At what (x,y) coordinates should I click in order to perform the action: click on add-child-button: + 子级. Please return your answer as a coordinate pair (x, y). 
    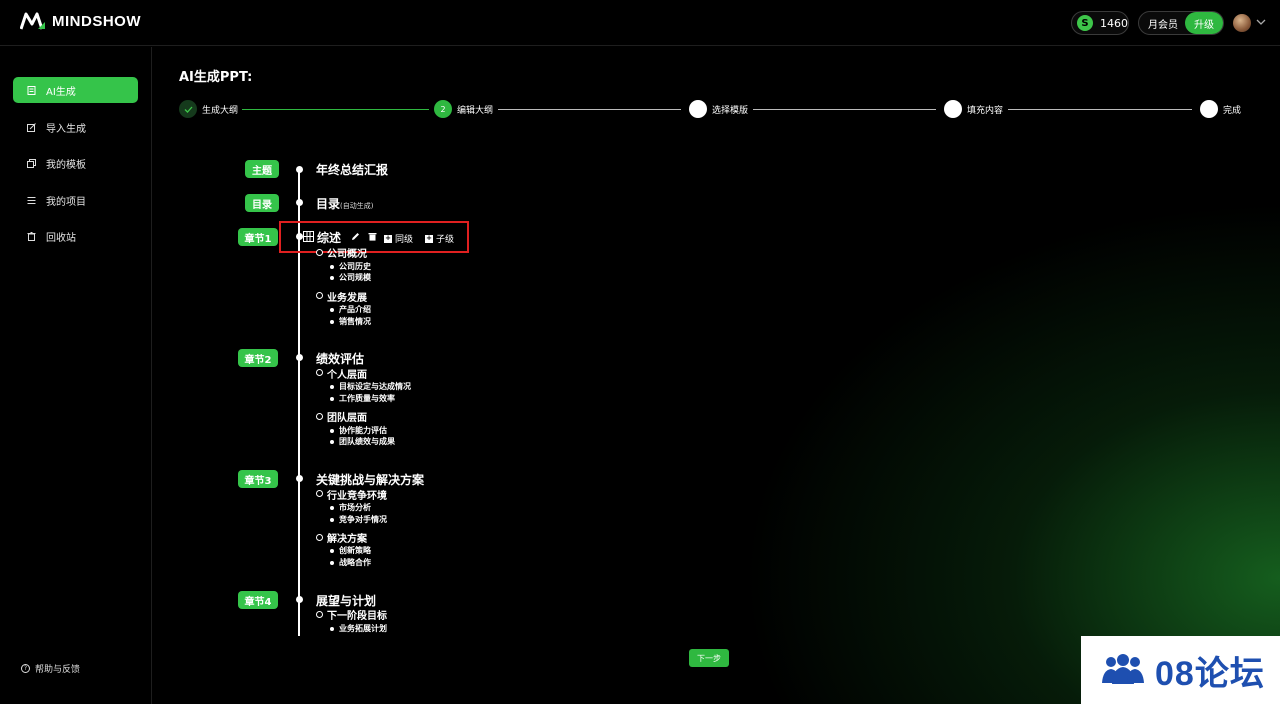
    Looking at the image, I should click on (439, 238).